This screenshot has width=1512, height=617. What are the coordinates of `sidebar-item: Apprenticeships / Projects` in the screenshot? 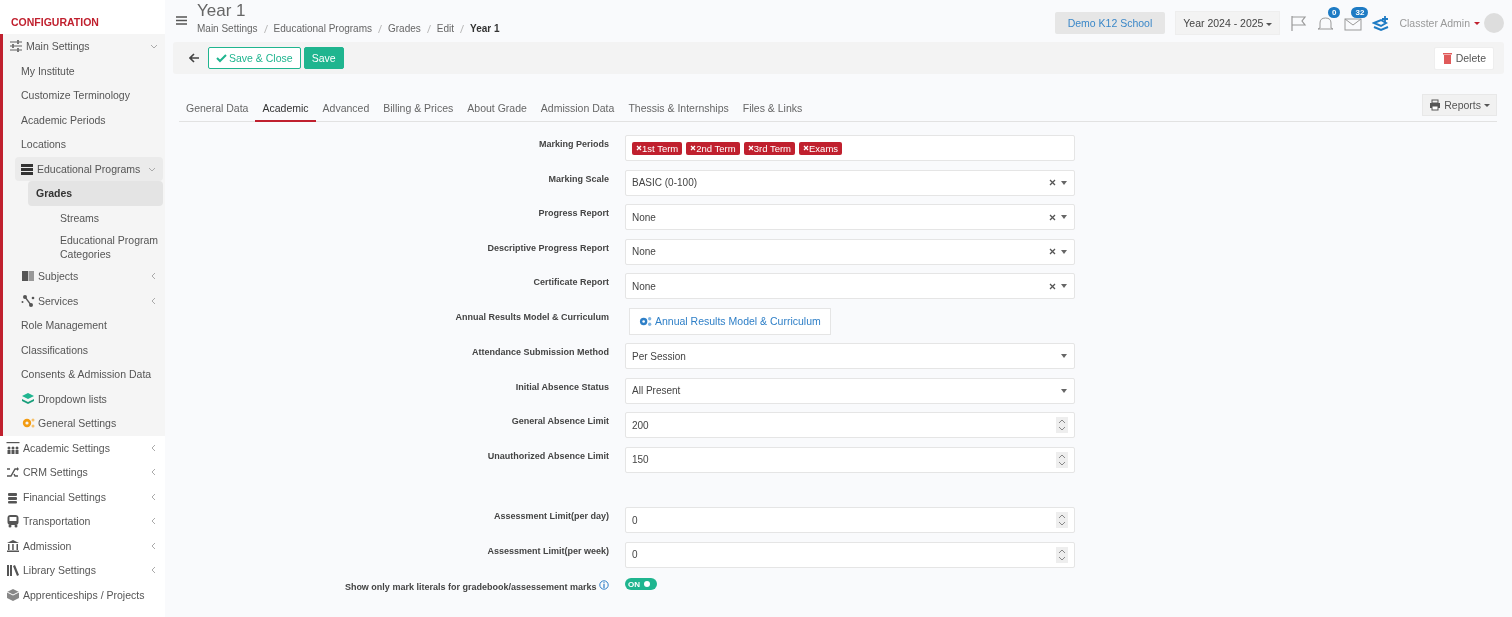 It's located at (82, 594).